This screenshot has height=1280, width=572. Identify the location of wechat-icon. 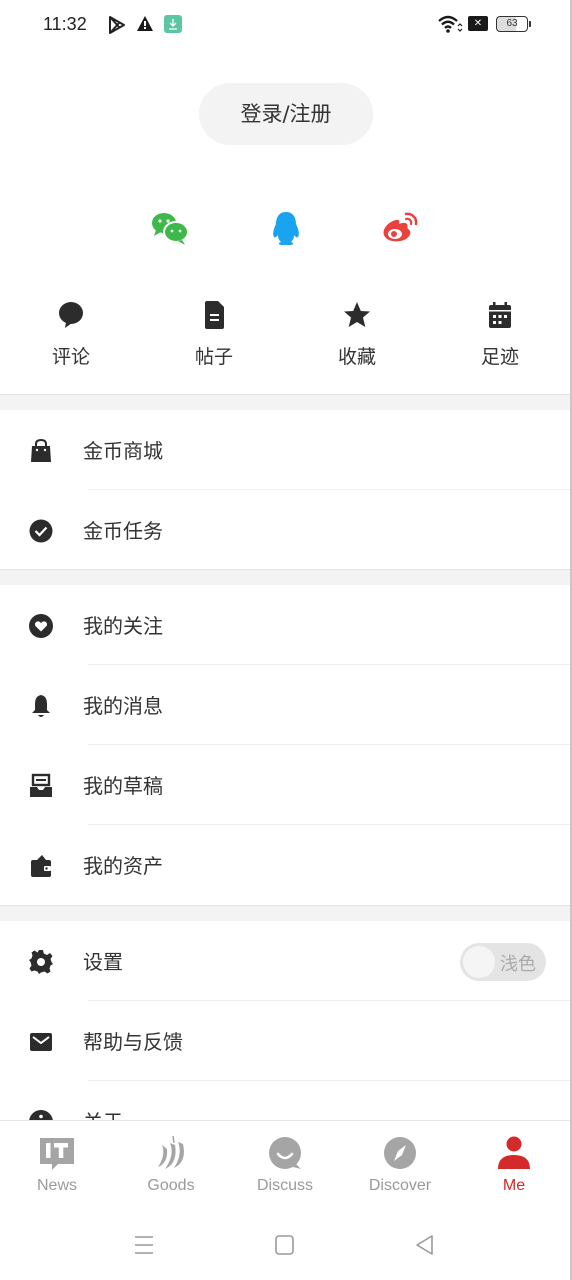
(170, 229).